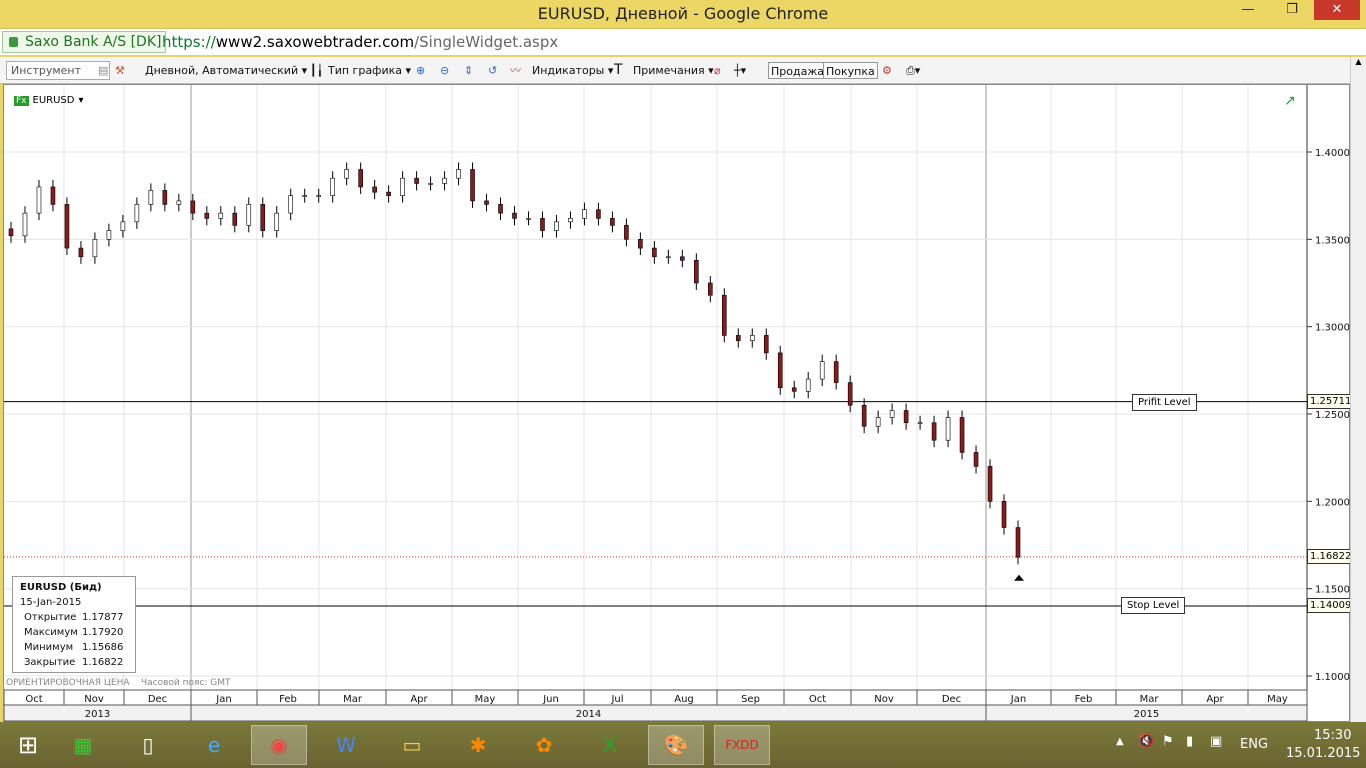 The height and width of the screenshot is (768, 1366). Describe the element at coordinates (515, 70) in the screenshot. I see `indicators-icon: 〰` at that location.